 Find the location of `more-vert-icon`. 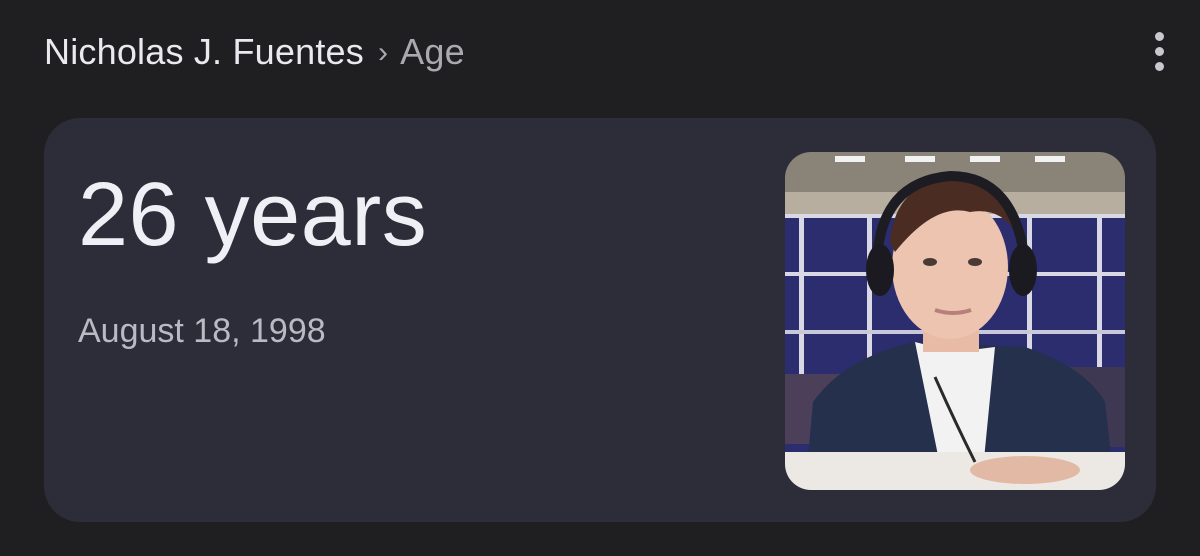

more-vert-icon is located at coordinates (1159, 36).